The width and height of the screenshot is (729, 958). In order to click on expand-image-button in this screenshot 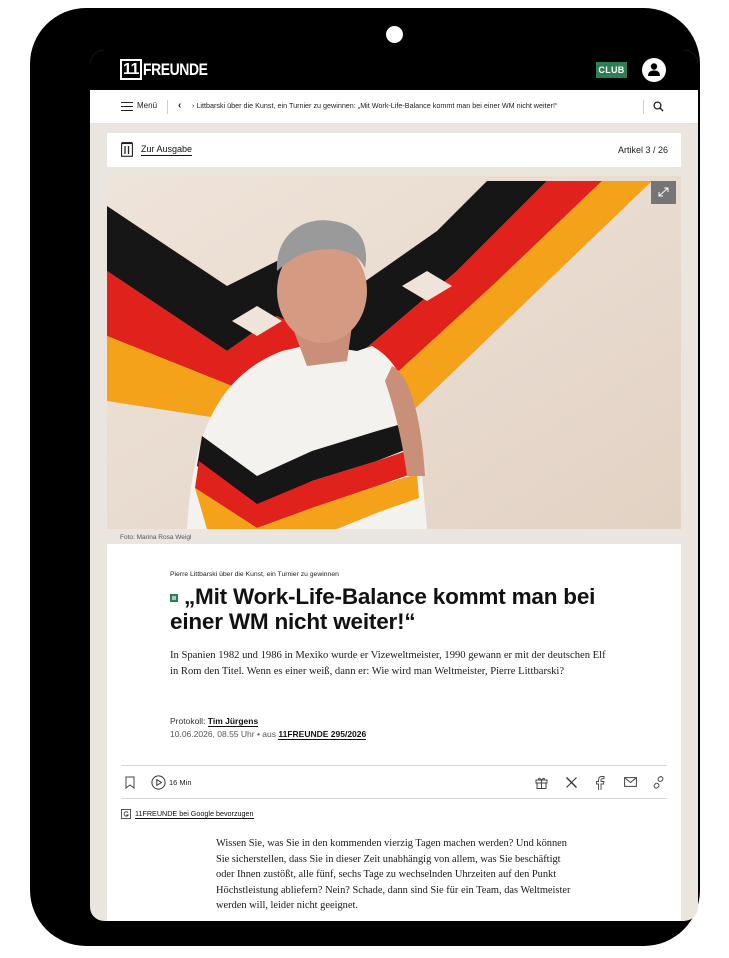, I will do `click(663, 192)`.